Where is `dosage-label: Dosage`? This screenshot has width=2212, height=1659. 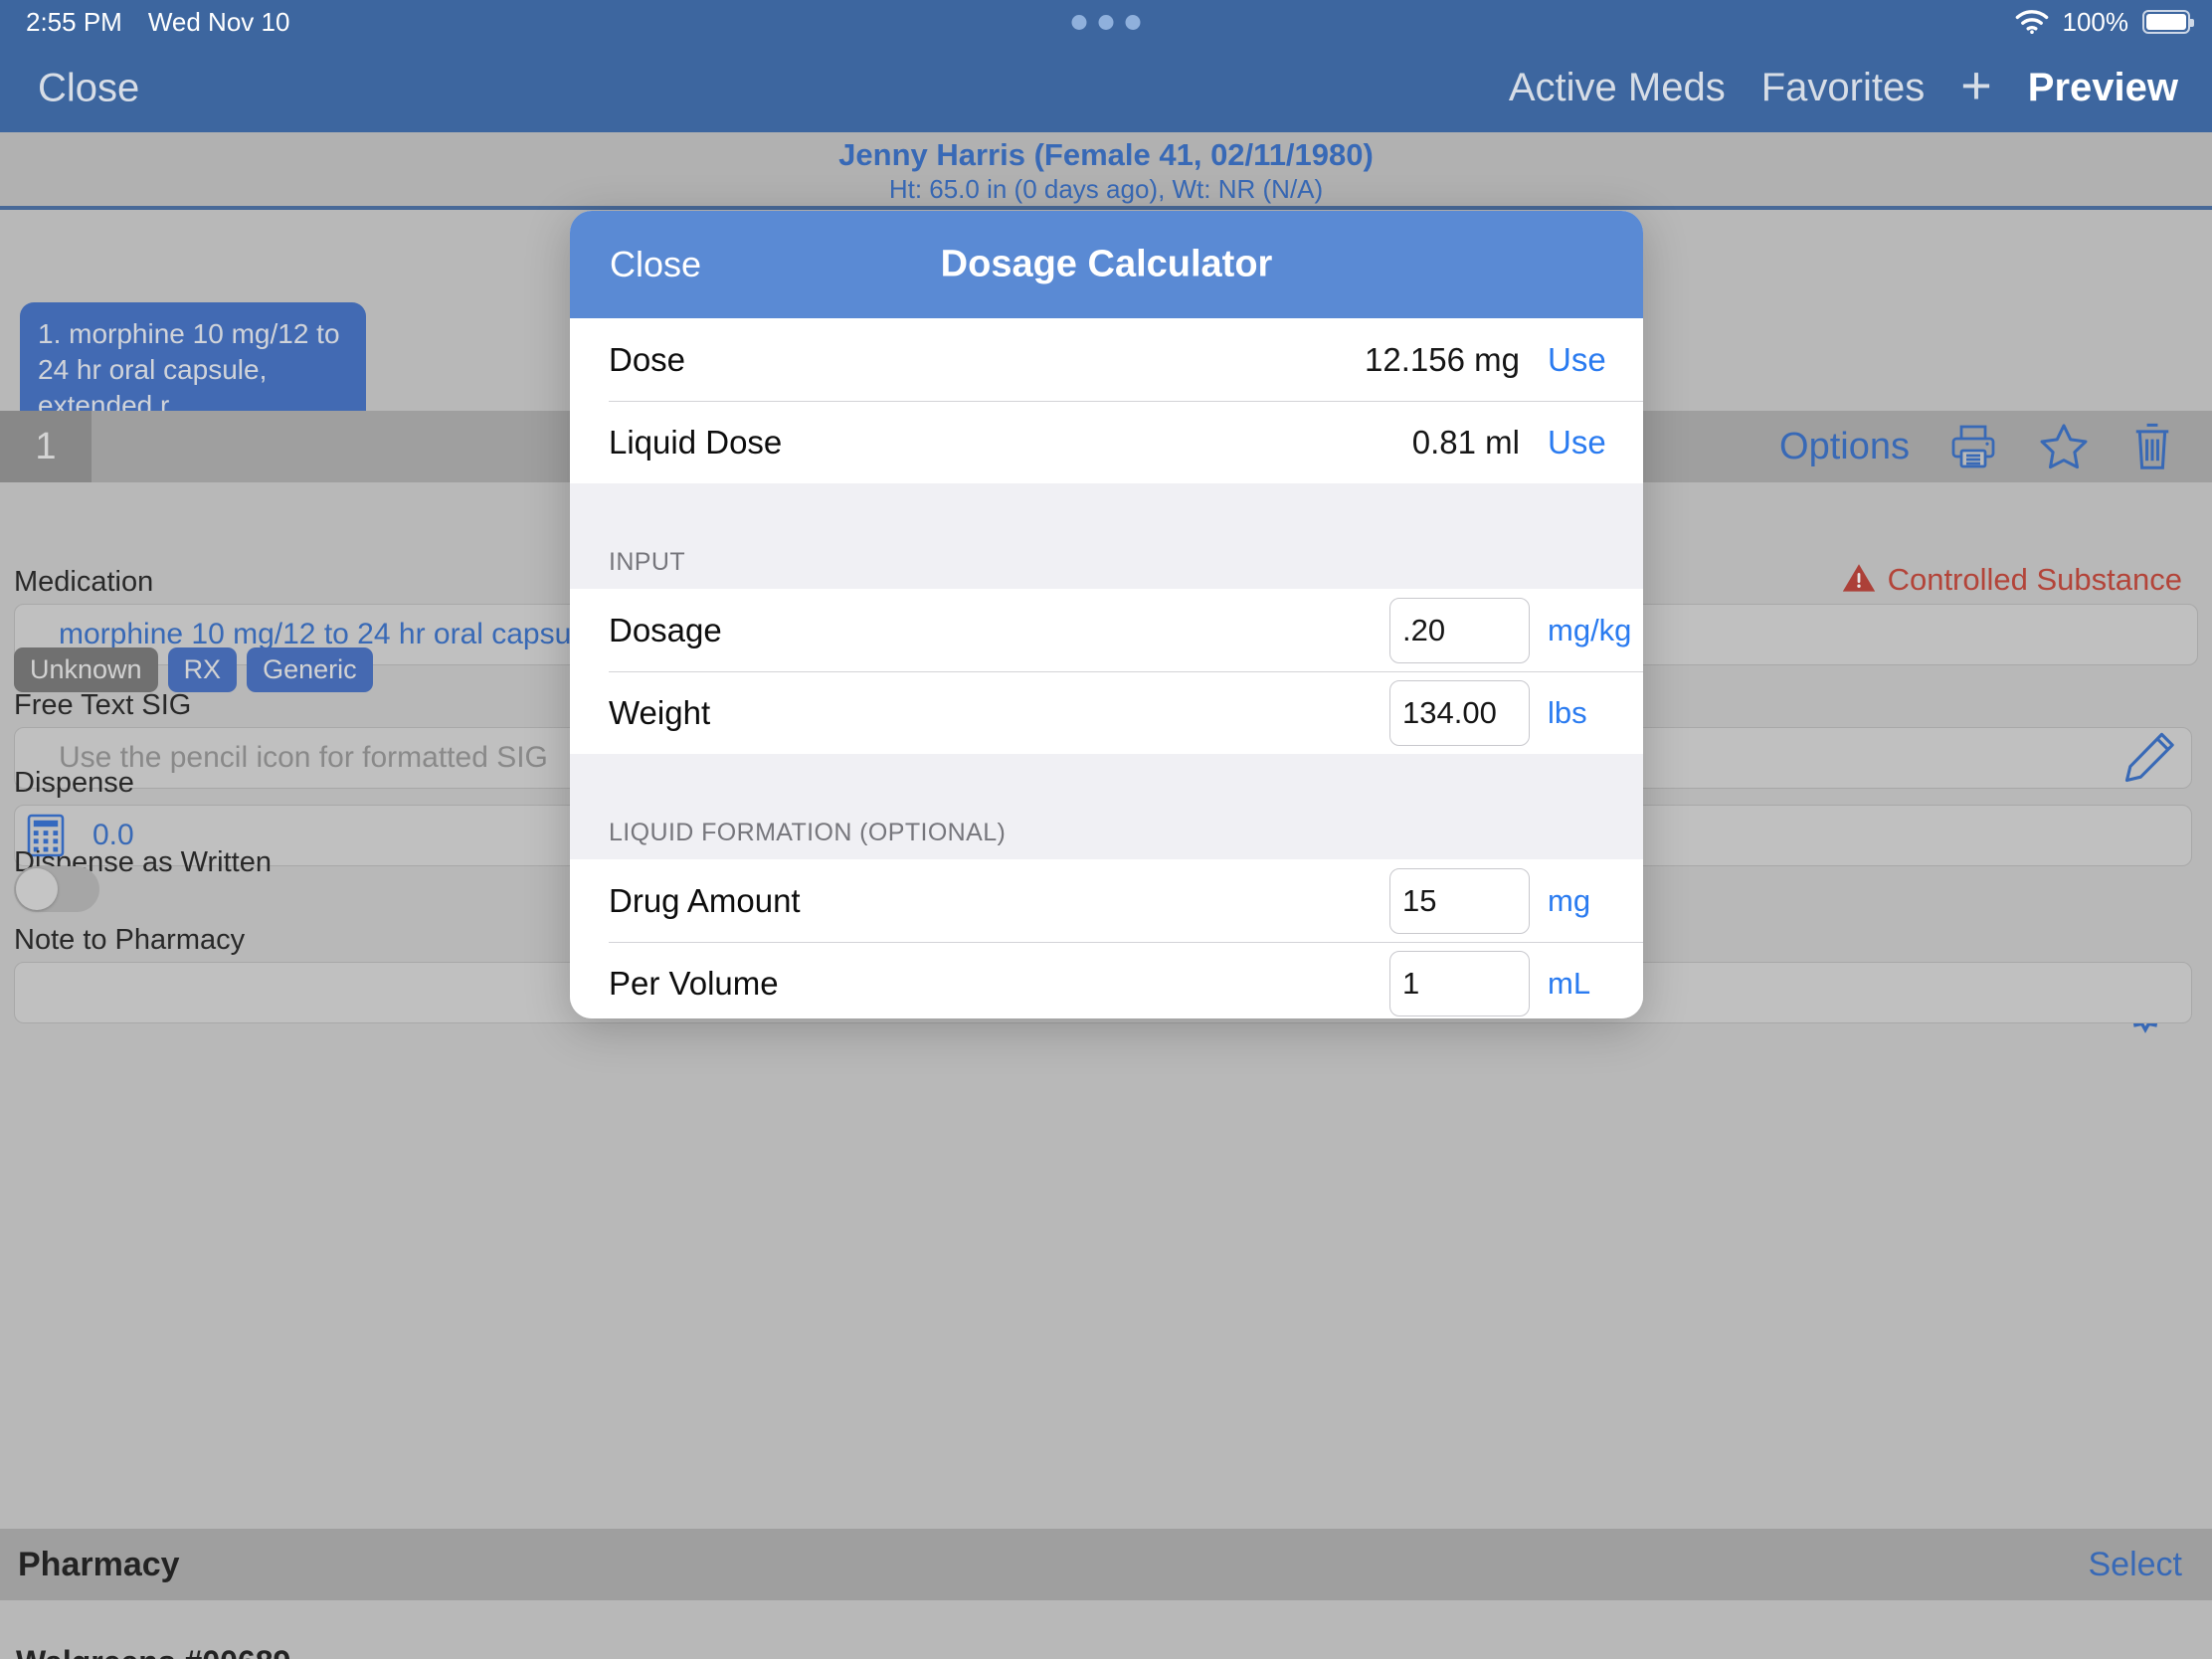
dosage-label: Dosage is located at coordinates (665, 629).